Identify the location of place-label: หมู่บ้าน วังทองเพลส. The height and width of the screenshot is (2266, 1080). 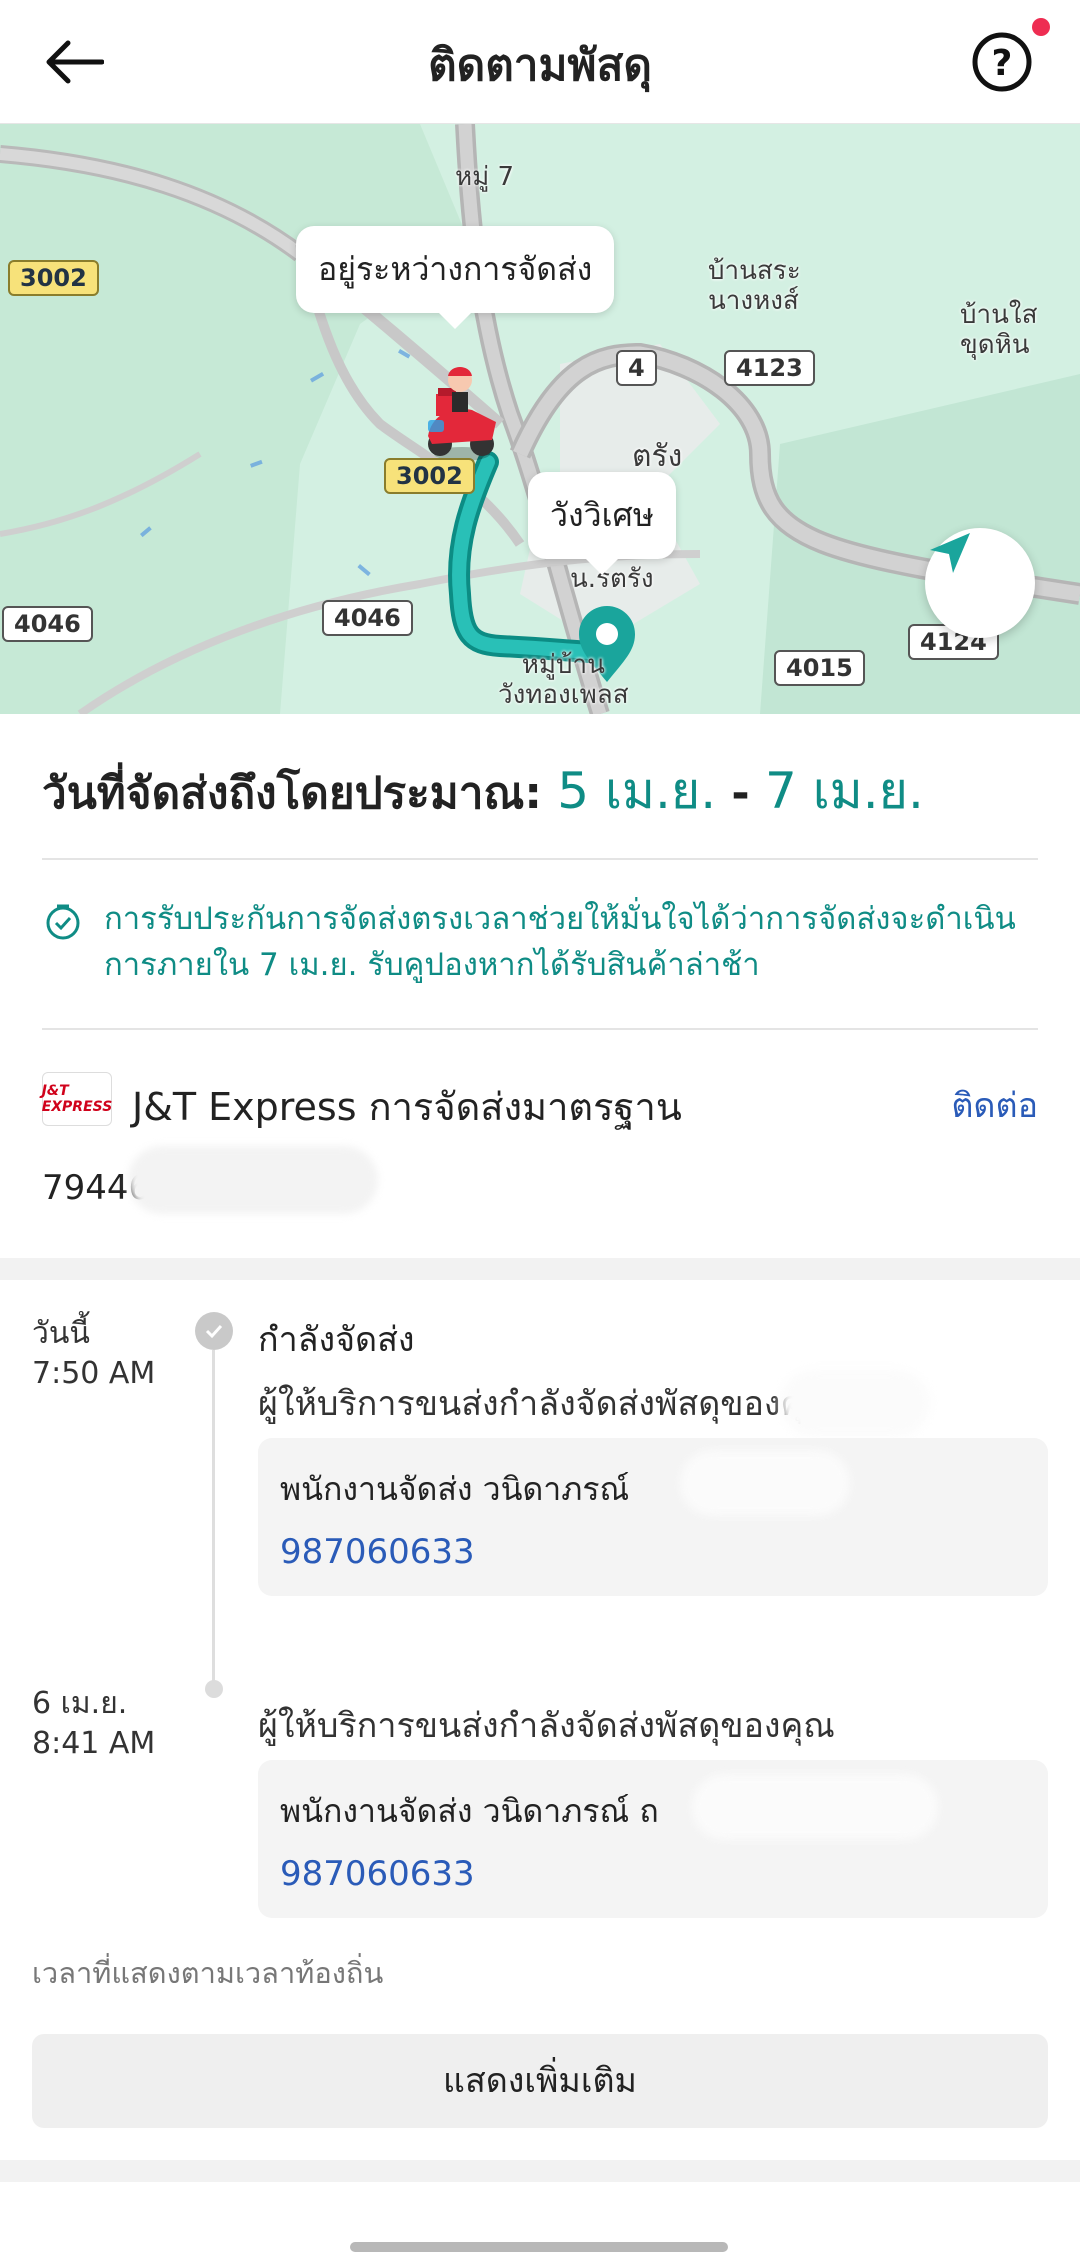
(563, 680).